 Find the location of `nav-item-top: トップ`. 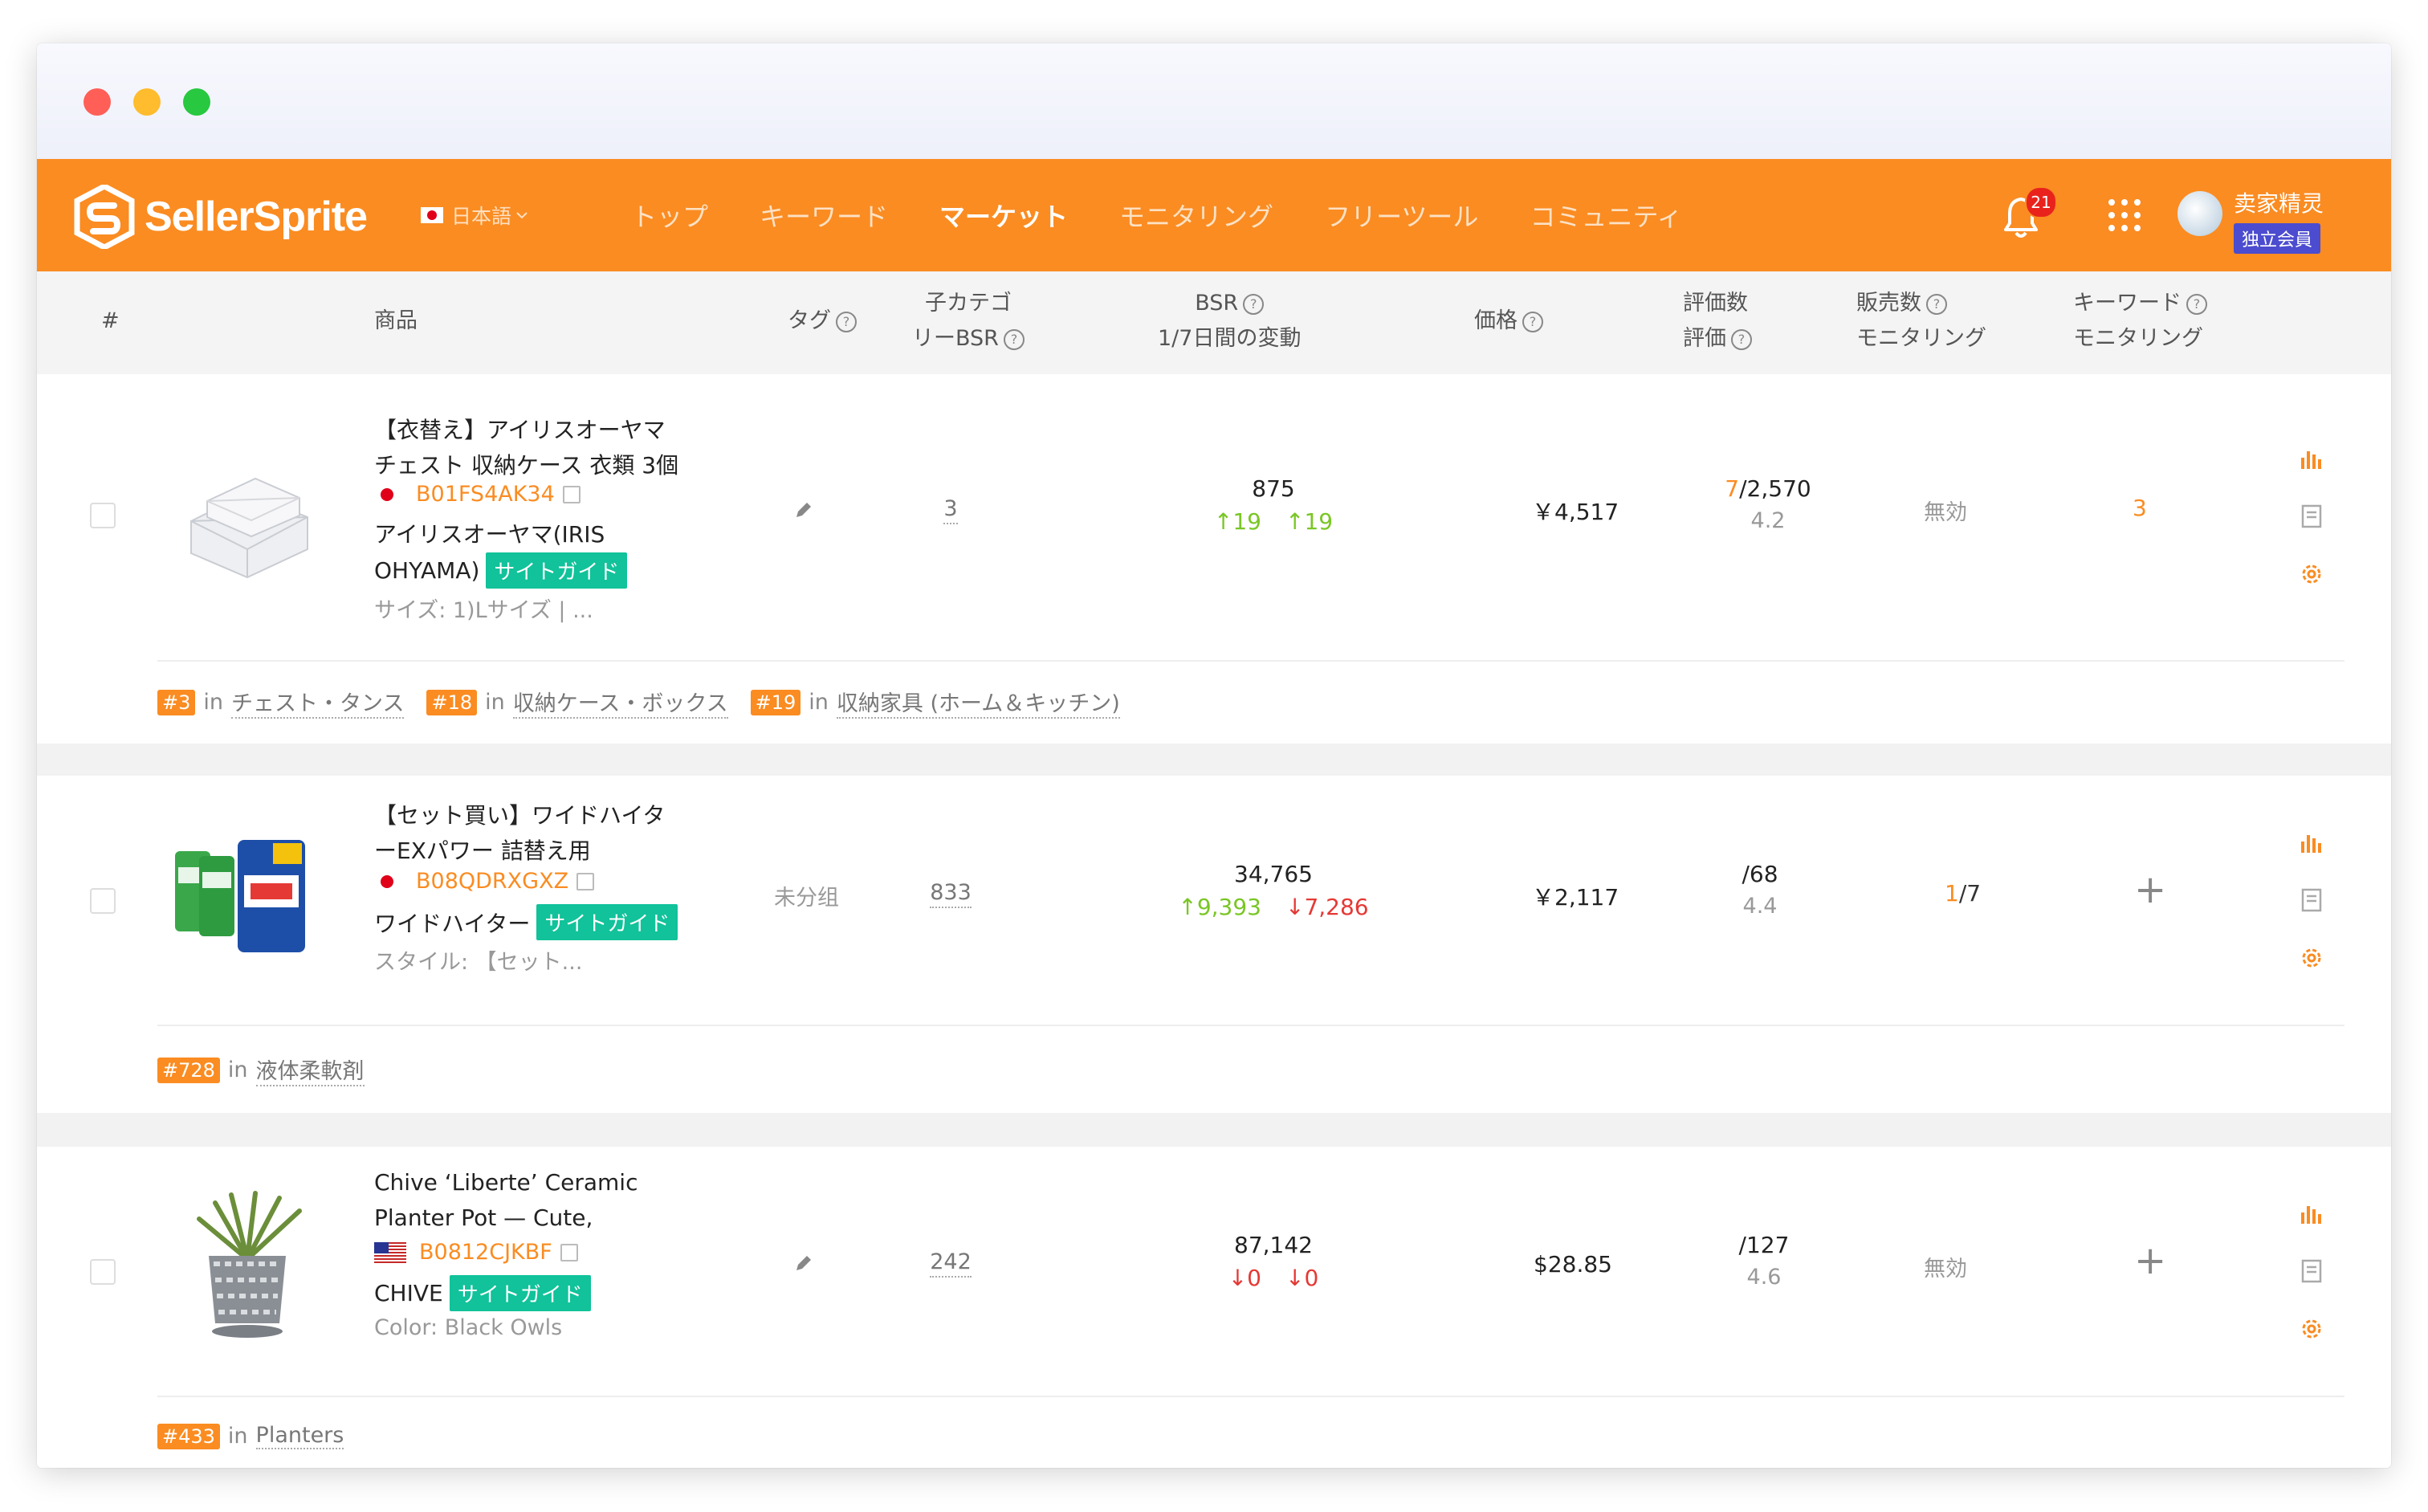

nav-item-top: トップ is located at coordinates (669, 216).